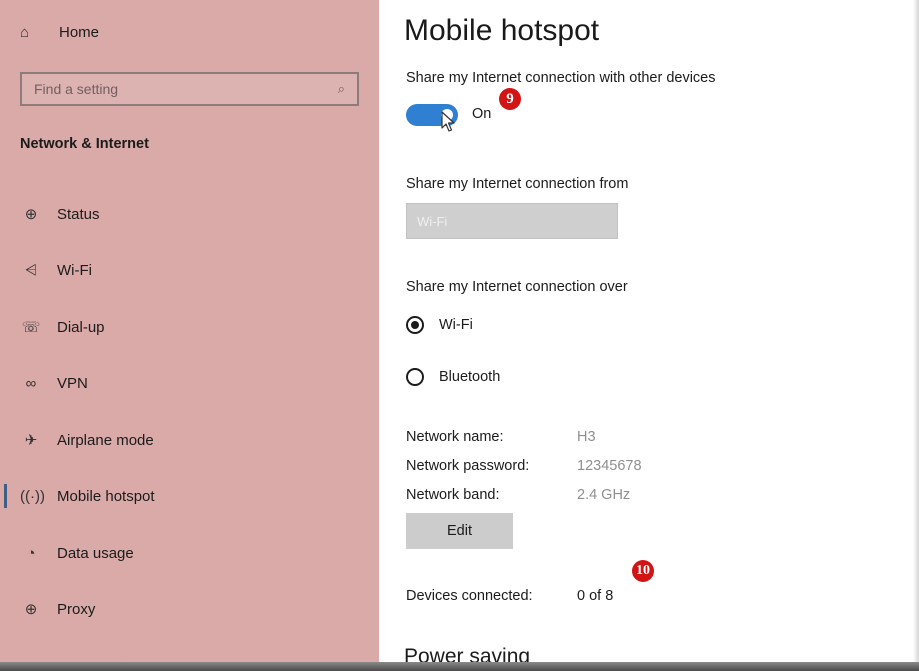  Describe the element at coordinates (455, 437) in the screenshot. I see `network-name-label: Network name:` at that location.